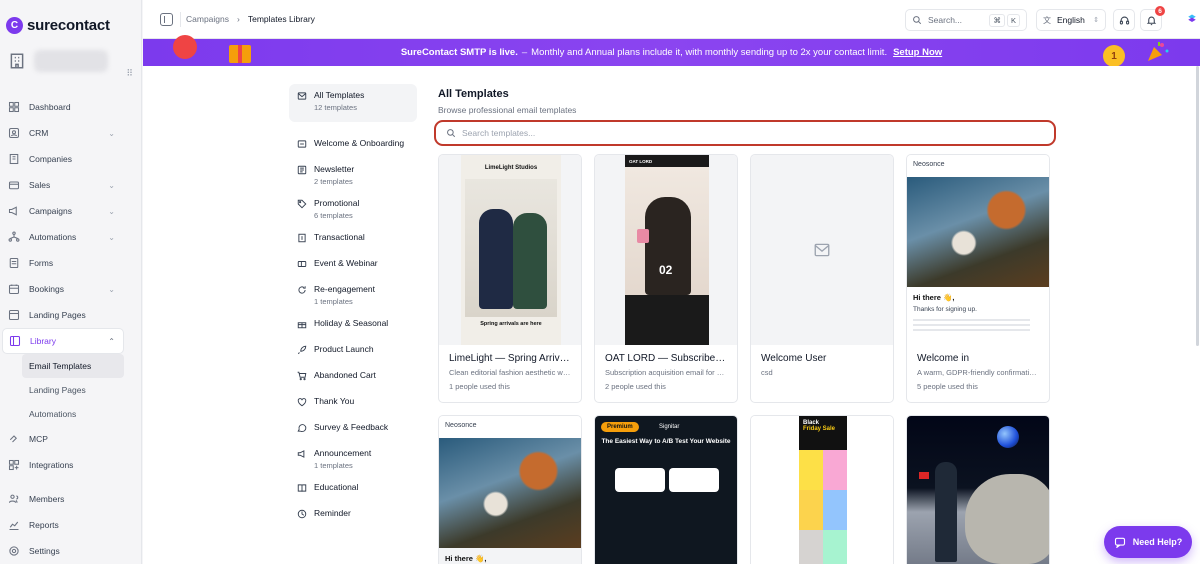 The image size is (1200, 564). What do you see at coordinates (70, 525) in the screenshot?
I see `sidebar-item-reports: Reports` at bounding box center [70, 525].